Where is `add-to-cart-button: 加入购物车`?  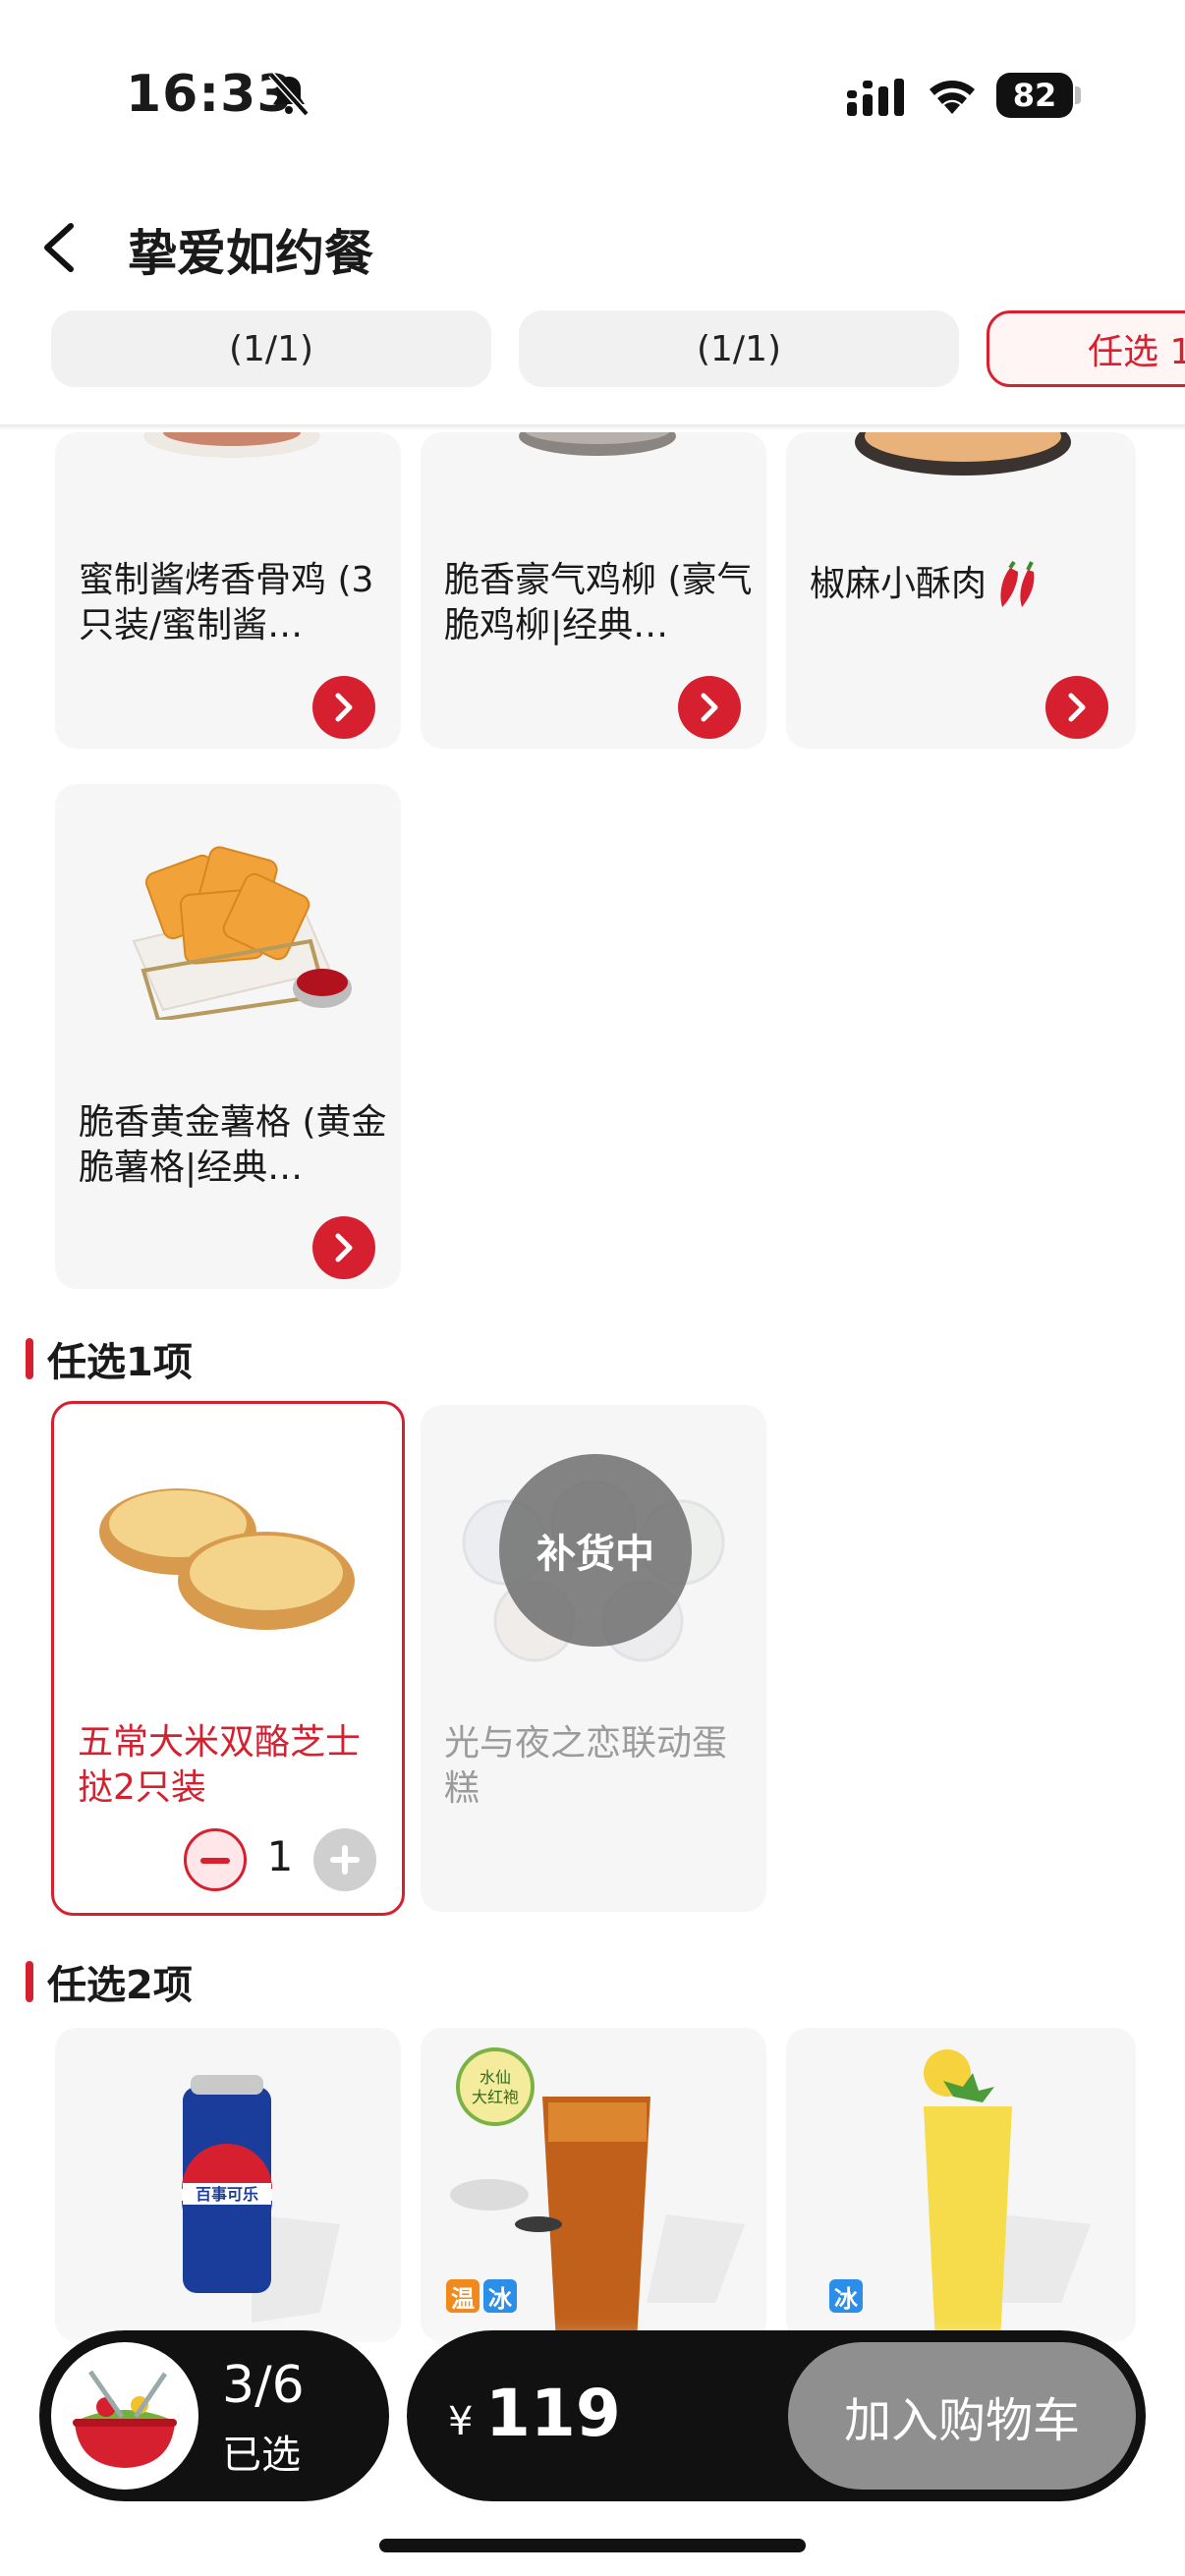
add-to-cart-button: 加入购物车 is located at coordinates (962, 2416).